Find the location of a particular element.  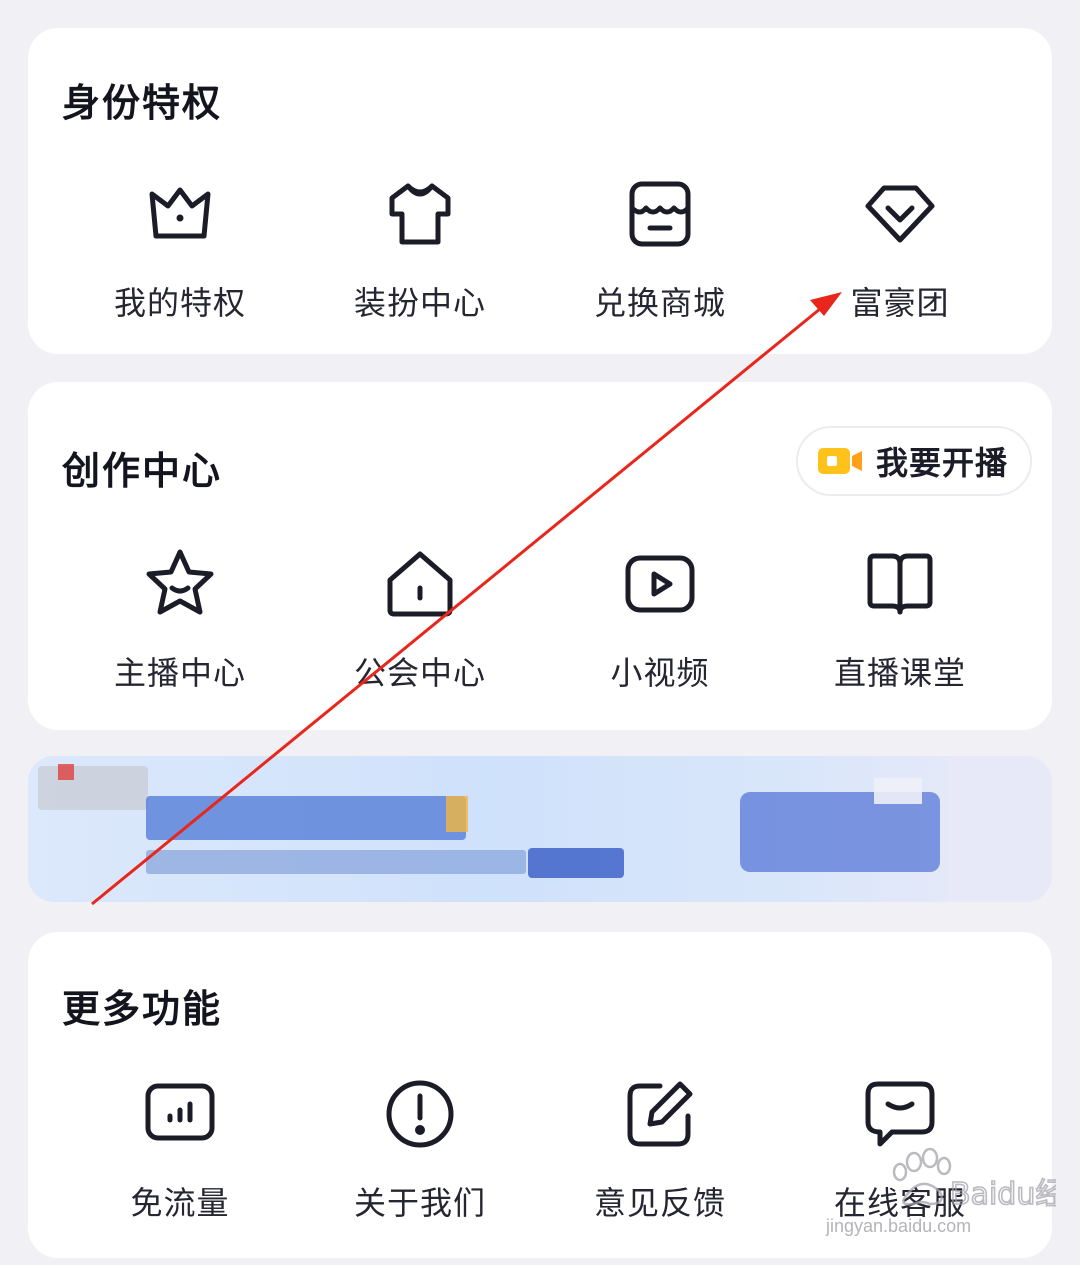

guild-center-entry: 公会中心 is located at coordinates (420, 626).